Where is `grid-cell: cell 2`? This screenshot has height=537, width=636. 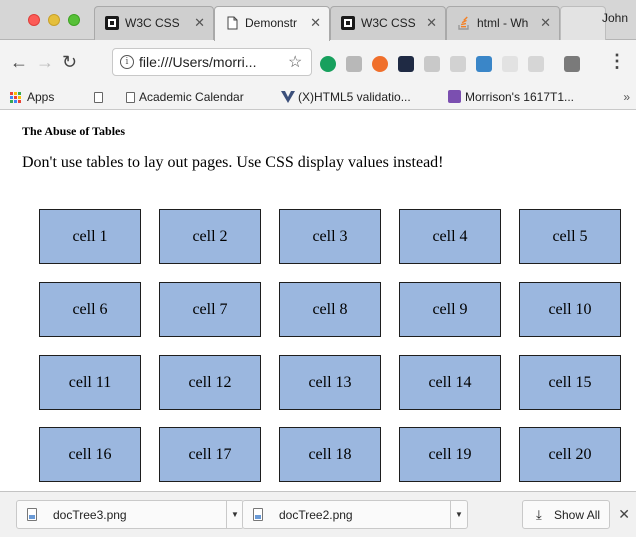 grid-cell: cell 2 is located at coordinates (210, 236).